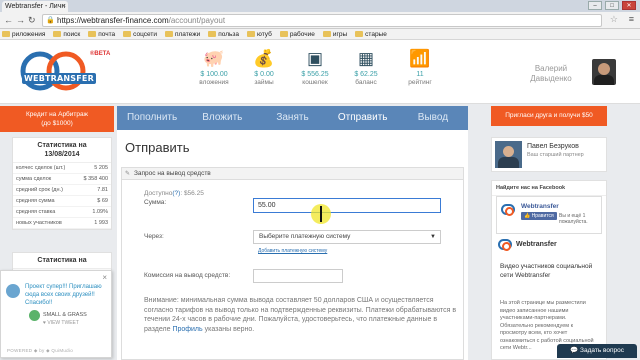  Describe the element at coordinates (371, 34) in the screenshot. I see `bookmark-item: старые` at that location.